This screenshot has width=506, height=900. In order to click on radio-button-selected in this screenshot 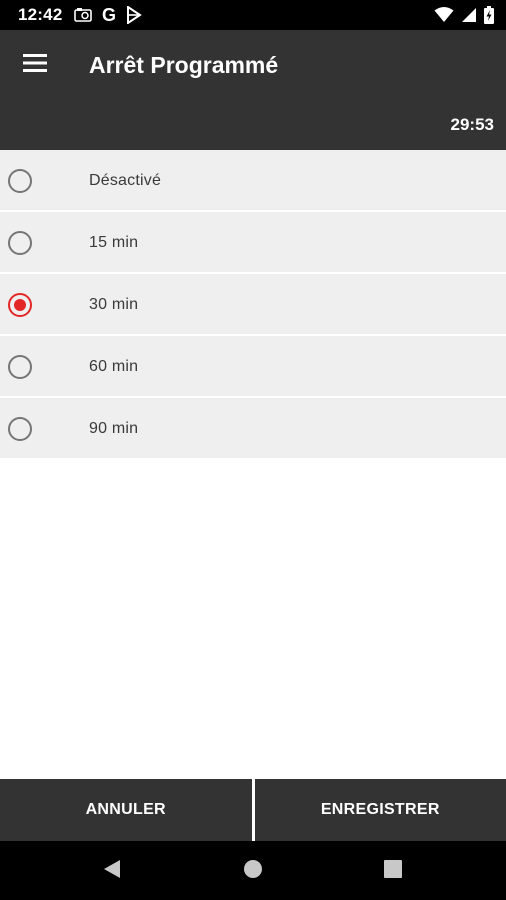, I will do `click(20, 305)`.